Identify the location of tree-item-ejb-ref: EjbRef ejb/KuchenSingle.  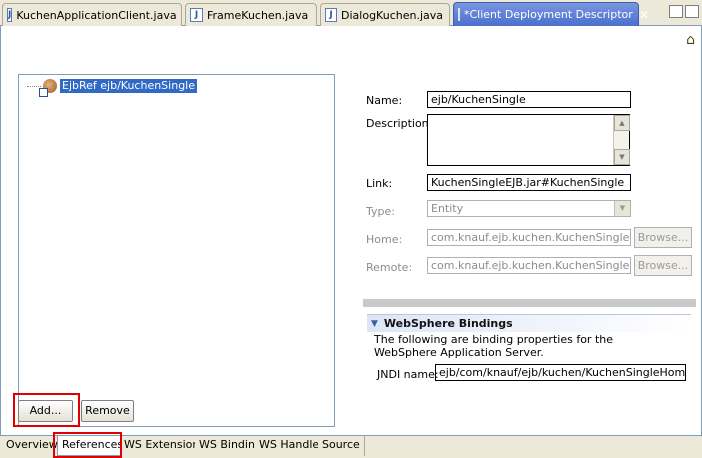
(112, 88).